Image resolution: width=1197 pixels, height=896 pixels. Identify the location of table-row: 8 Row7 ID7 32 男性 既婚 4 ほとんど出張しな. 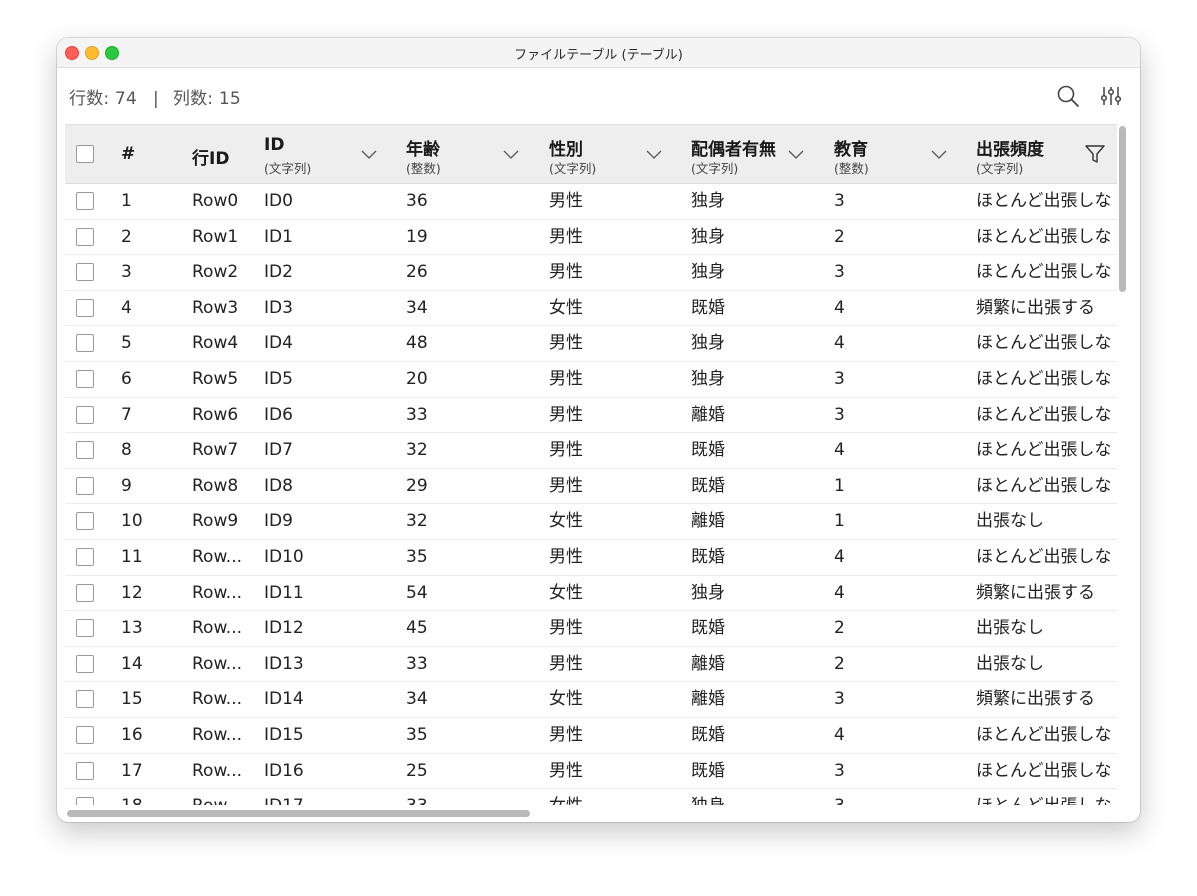
(591, 451).